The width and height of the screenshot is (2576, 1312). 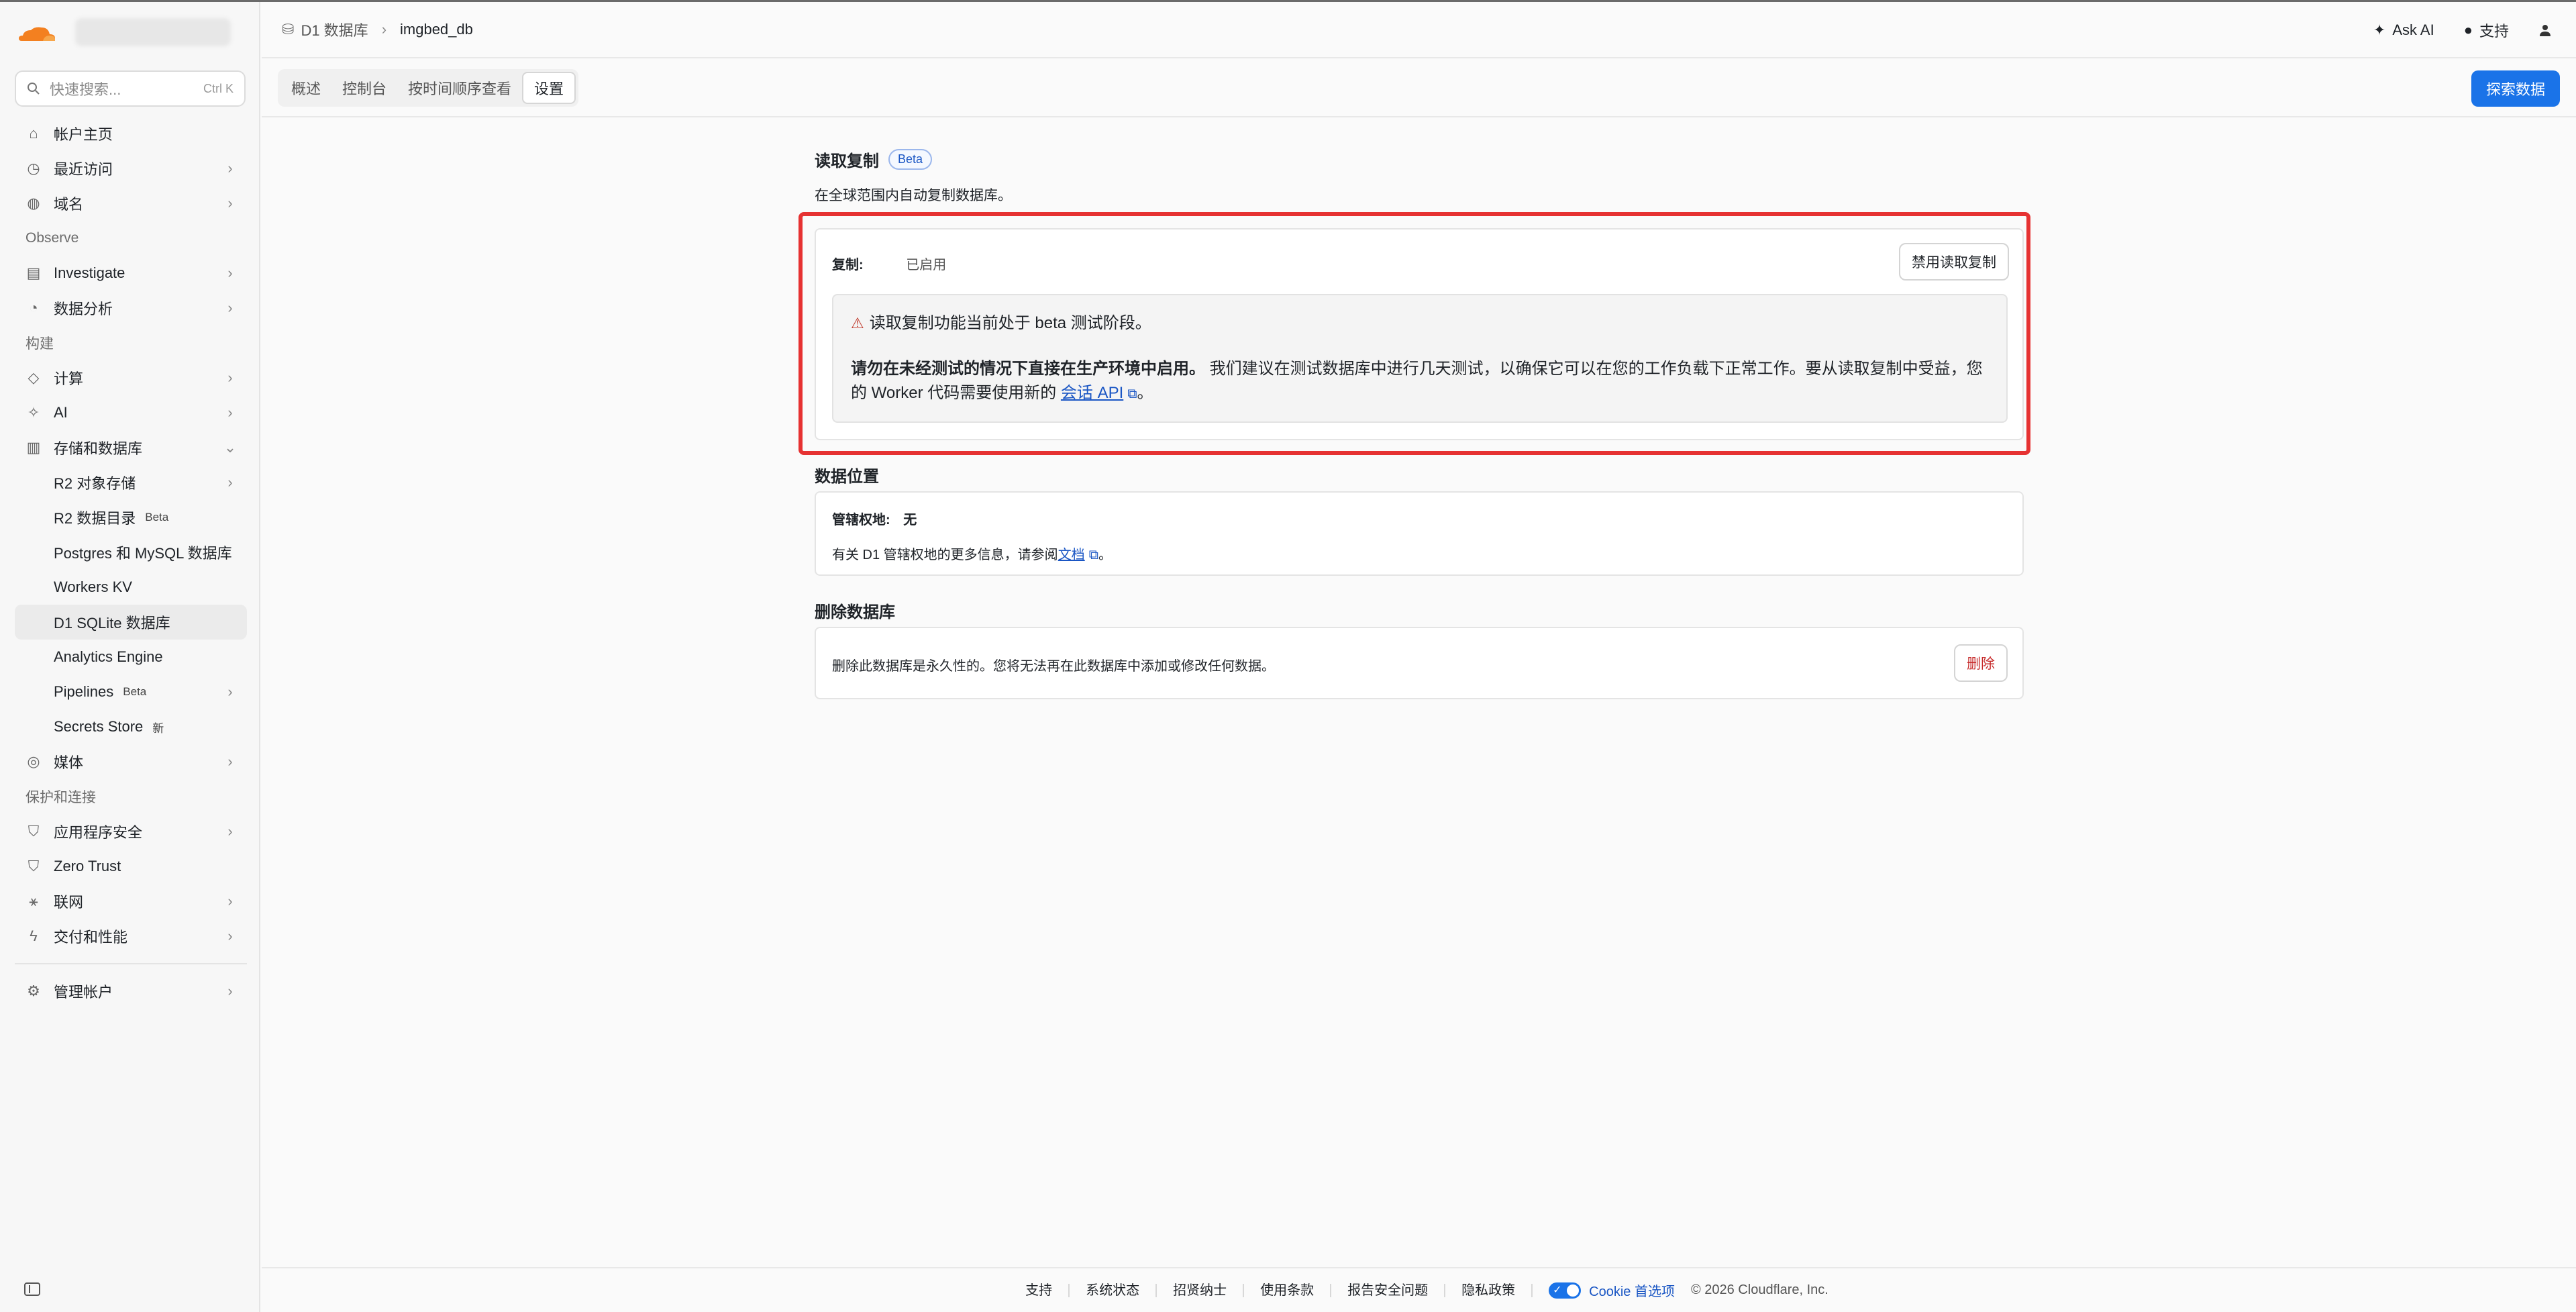 What do you see at coordinates (131, 901) in the screenshot?
I see `sidebar-item-networking: ⚹ 联网 ›` at bounding box center [131, 901].